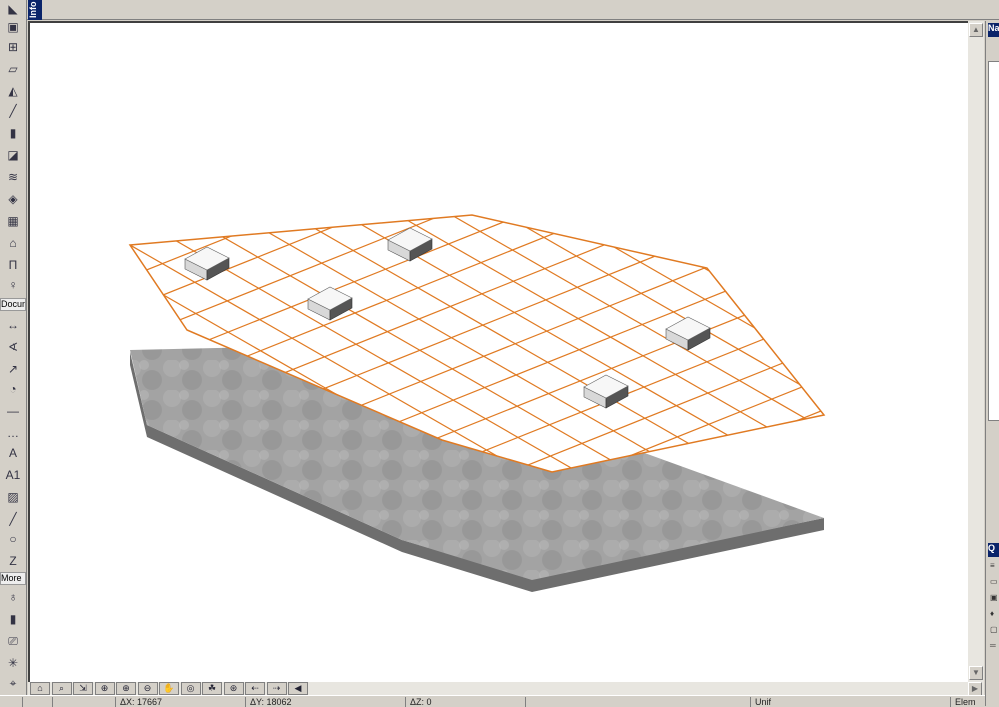 The height and width of the screenshot is (707, 999). I want to click on vertical-scrollbar: ▲ ▼, so click(976, 351).